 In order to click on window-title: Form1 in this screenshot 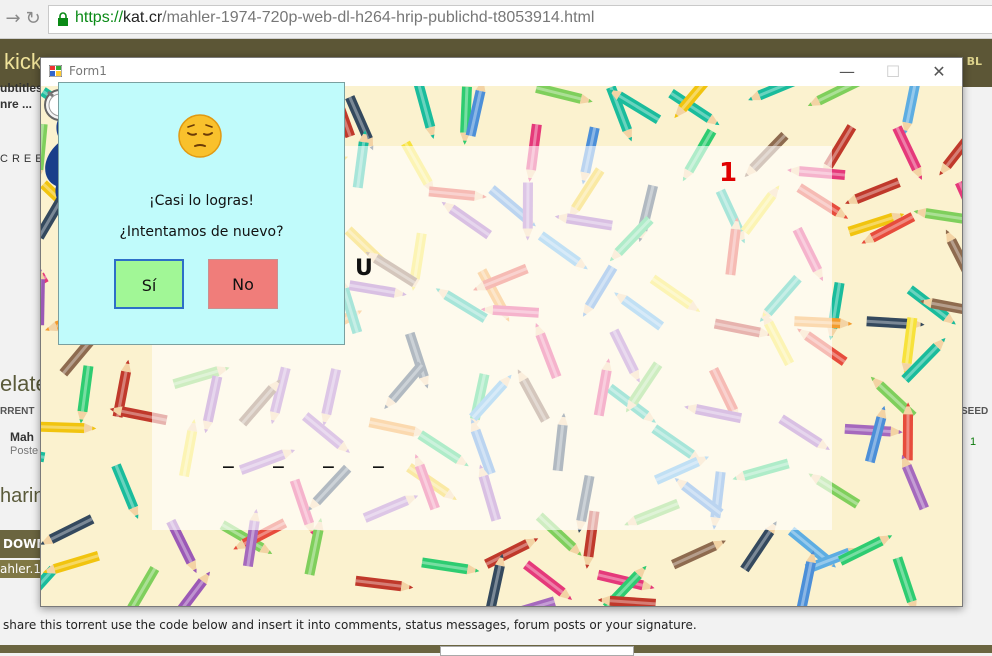, I will do `click(88, 71)`.